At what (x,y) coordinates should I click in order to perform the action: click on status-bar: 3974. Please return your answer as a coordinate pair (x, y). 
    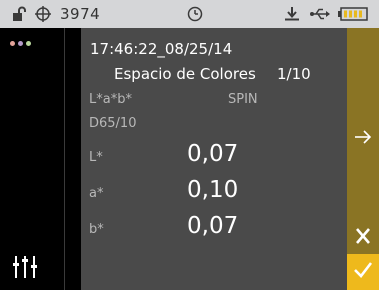
    Looking at the image, I should click on (189, 14).